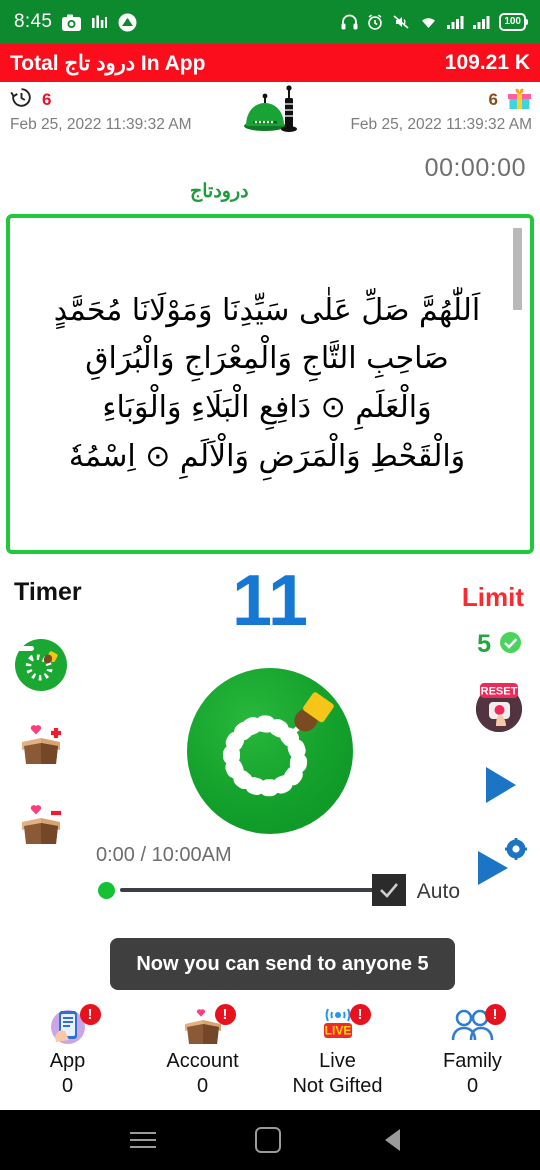 This screenshot has height=1170, width=540. What do you see at coordinates (441, 124) in the screenshot?
I see `gift-timestamp: Feb 25, 2022 11:39:32 AM` at bounding box center [441, 124].